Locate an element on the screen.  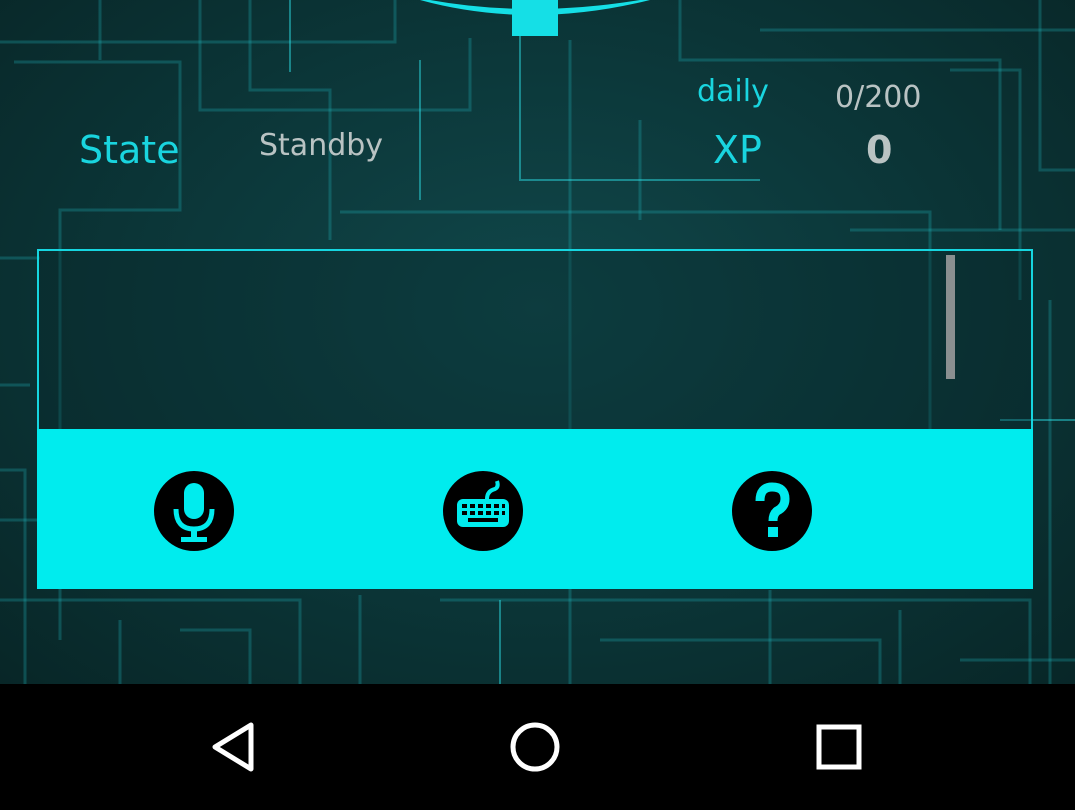
emblem-graphic is located at coordinates (535, 18).